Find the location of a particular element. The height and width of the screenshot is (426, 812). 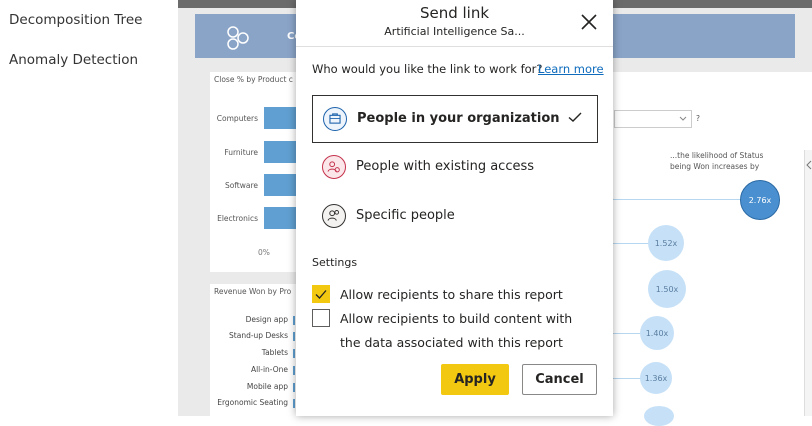

option-label: Specific people is located at coordinates (405, 215).